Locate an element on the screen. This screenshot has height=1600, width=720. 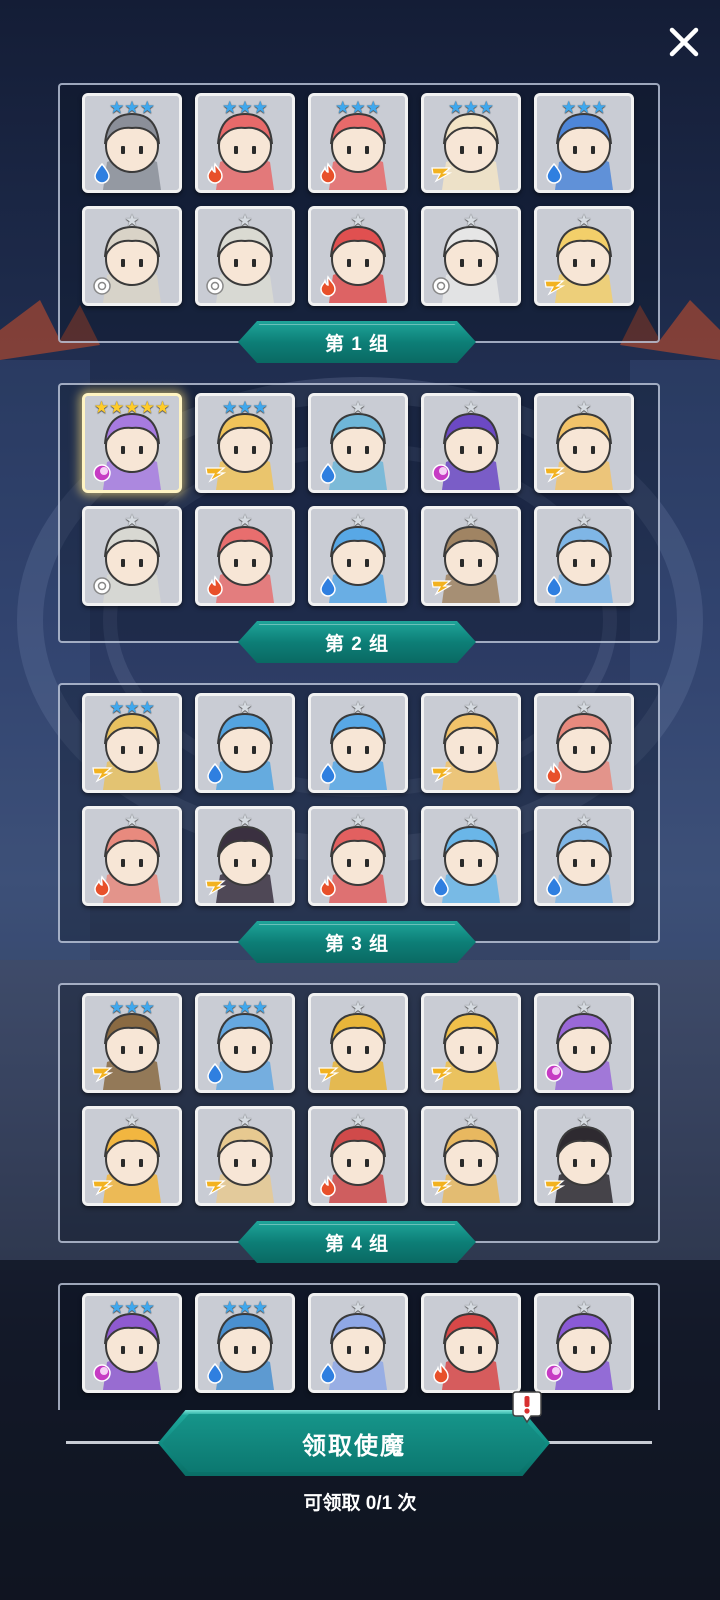
hero-card-ice-girl: ★ is located at coordinates (471, 856).